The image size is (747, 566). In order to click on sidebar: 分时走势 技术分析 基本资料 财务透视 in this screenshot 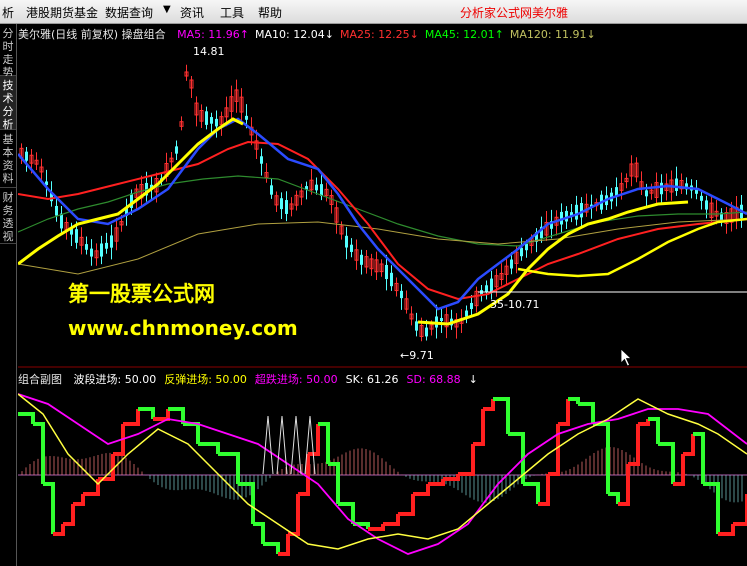, I will do `click(8, 295)`.